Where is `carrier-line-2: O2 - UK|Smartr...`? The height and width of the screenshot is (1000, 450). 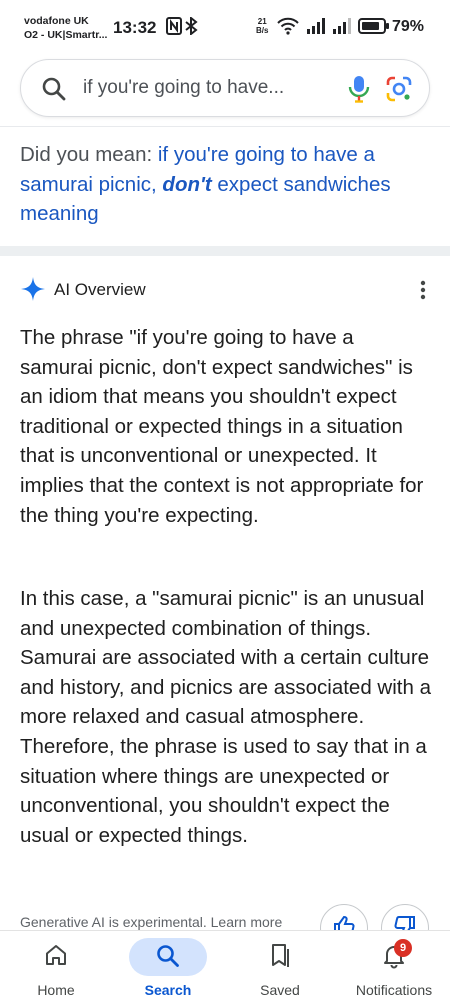
carrier-line-2: O2 - UK|Smartr... is located at coordinates (66, 35).